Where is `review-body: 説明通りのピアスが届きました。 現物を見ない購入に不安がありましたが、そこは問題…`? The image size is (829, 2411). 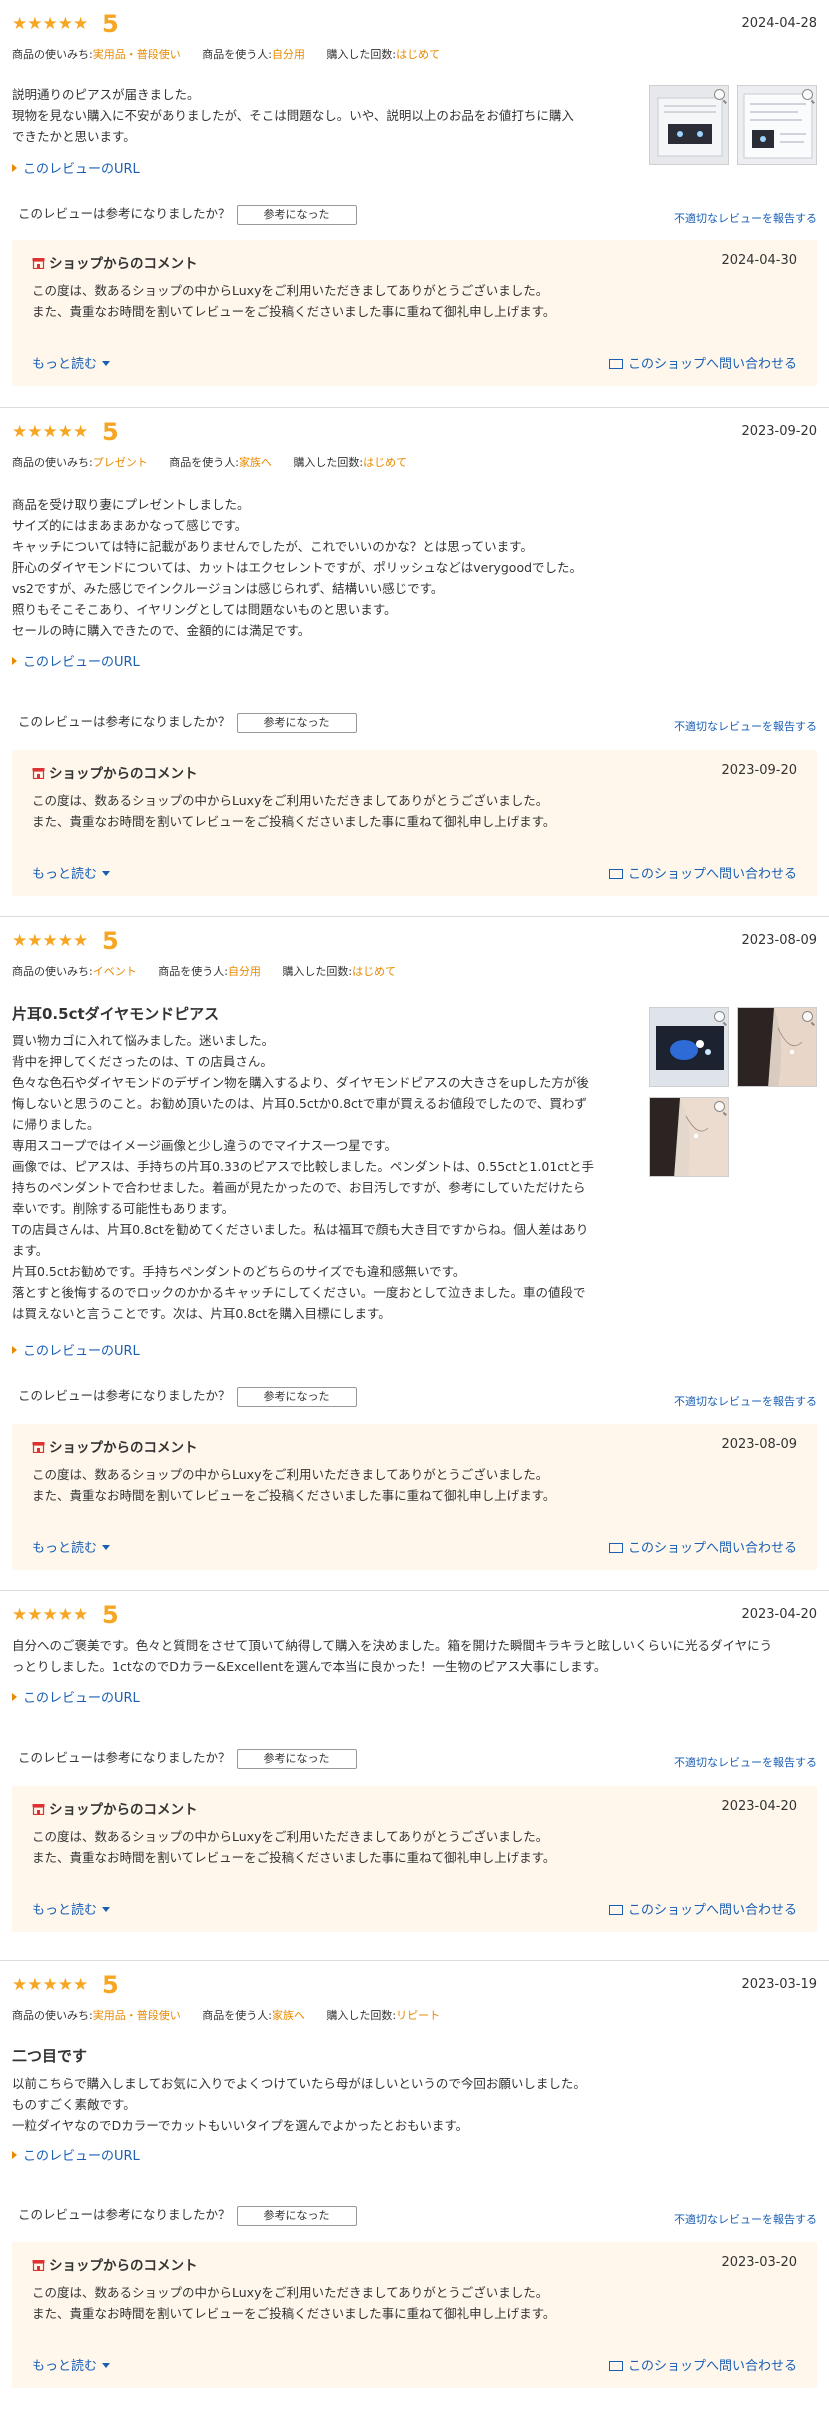
review-body: 説明通りのピアスが届きました。 現物を見ない購入に不安がありましたが、そこは問題… is located at coordinates (293, 115).